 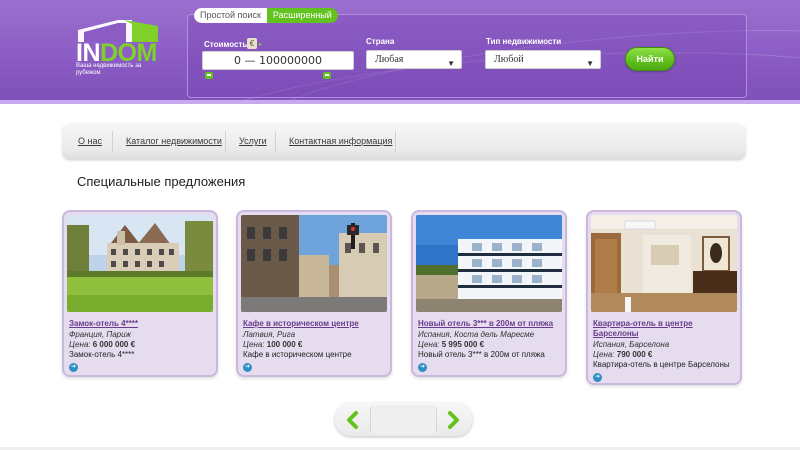 I want to click on hotel-photo-image, so click(x=489, y=263).